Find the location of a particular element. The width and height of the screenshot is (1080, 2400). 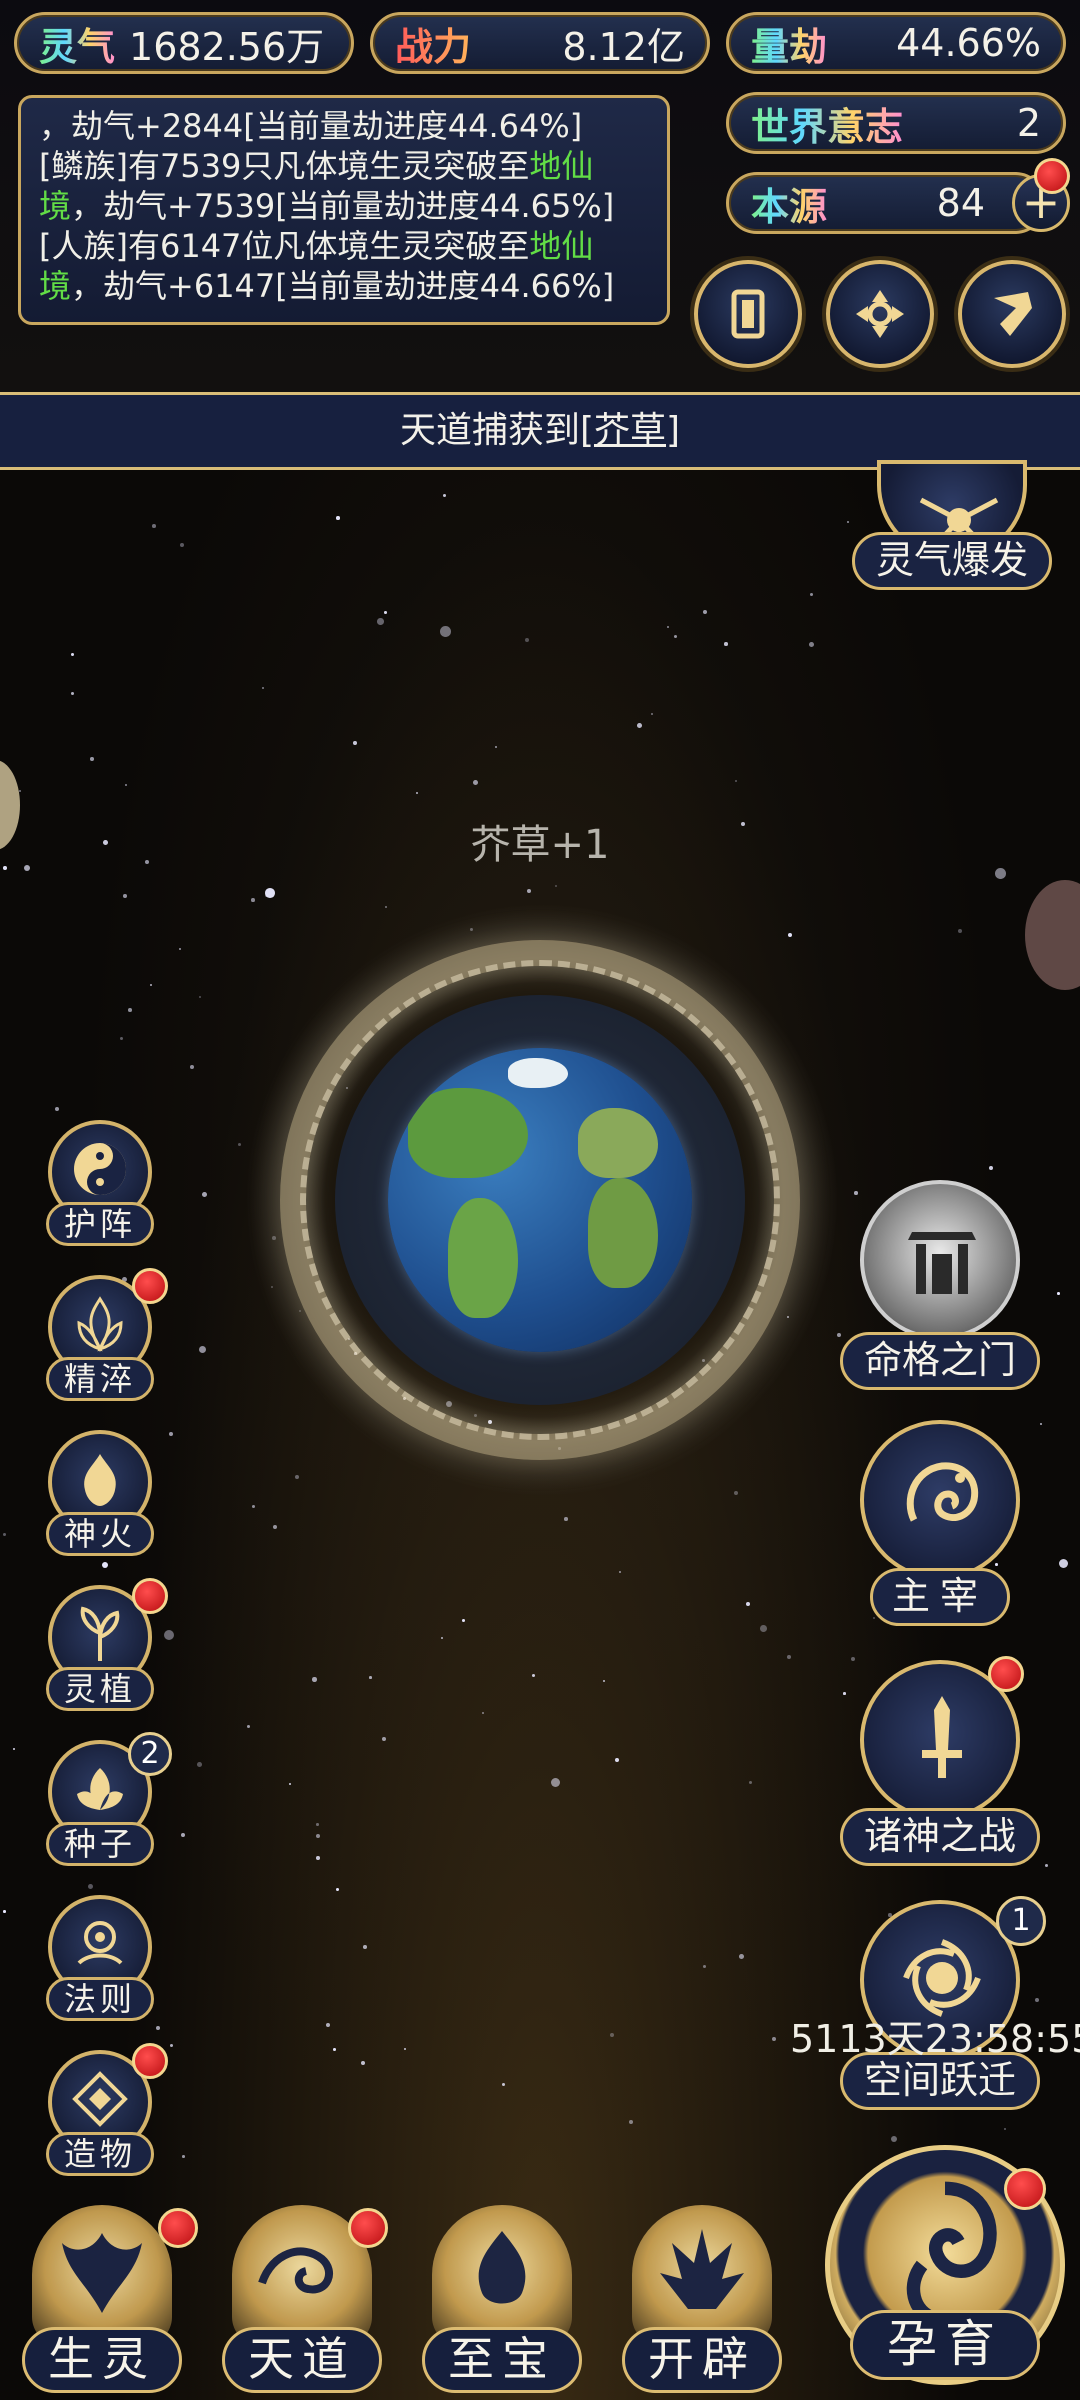

gate-icon is located at coordinates (942, 1263).